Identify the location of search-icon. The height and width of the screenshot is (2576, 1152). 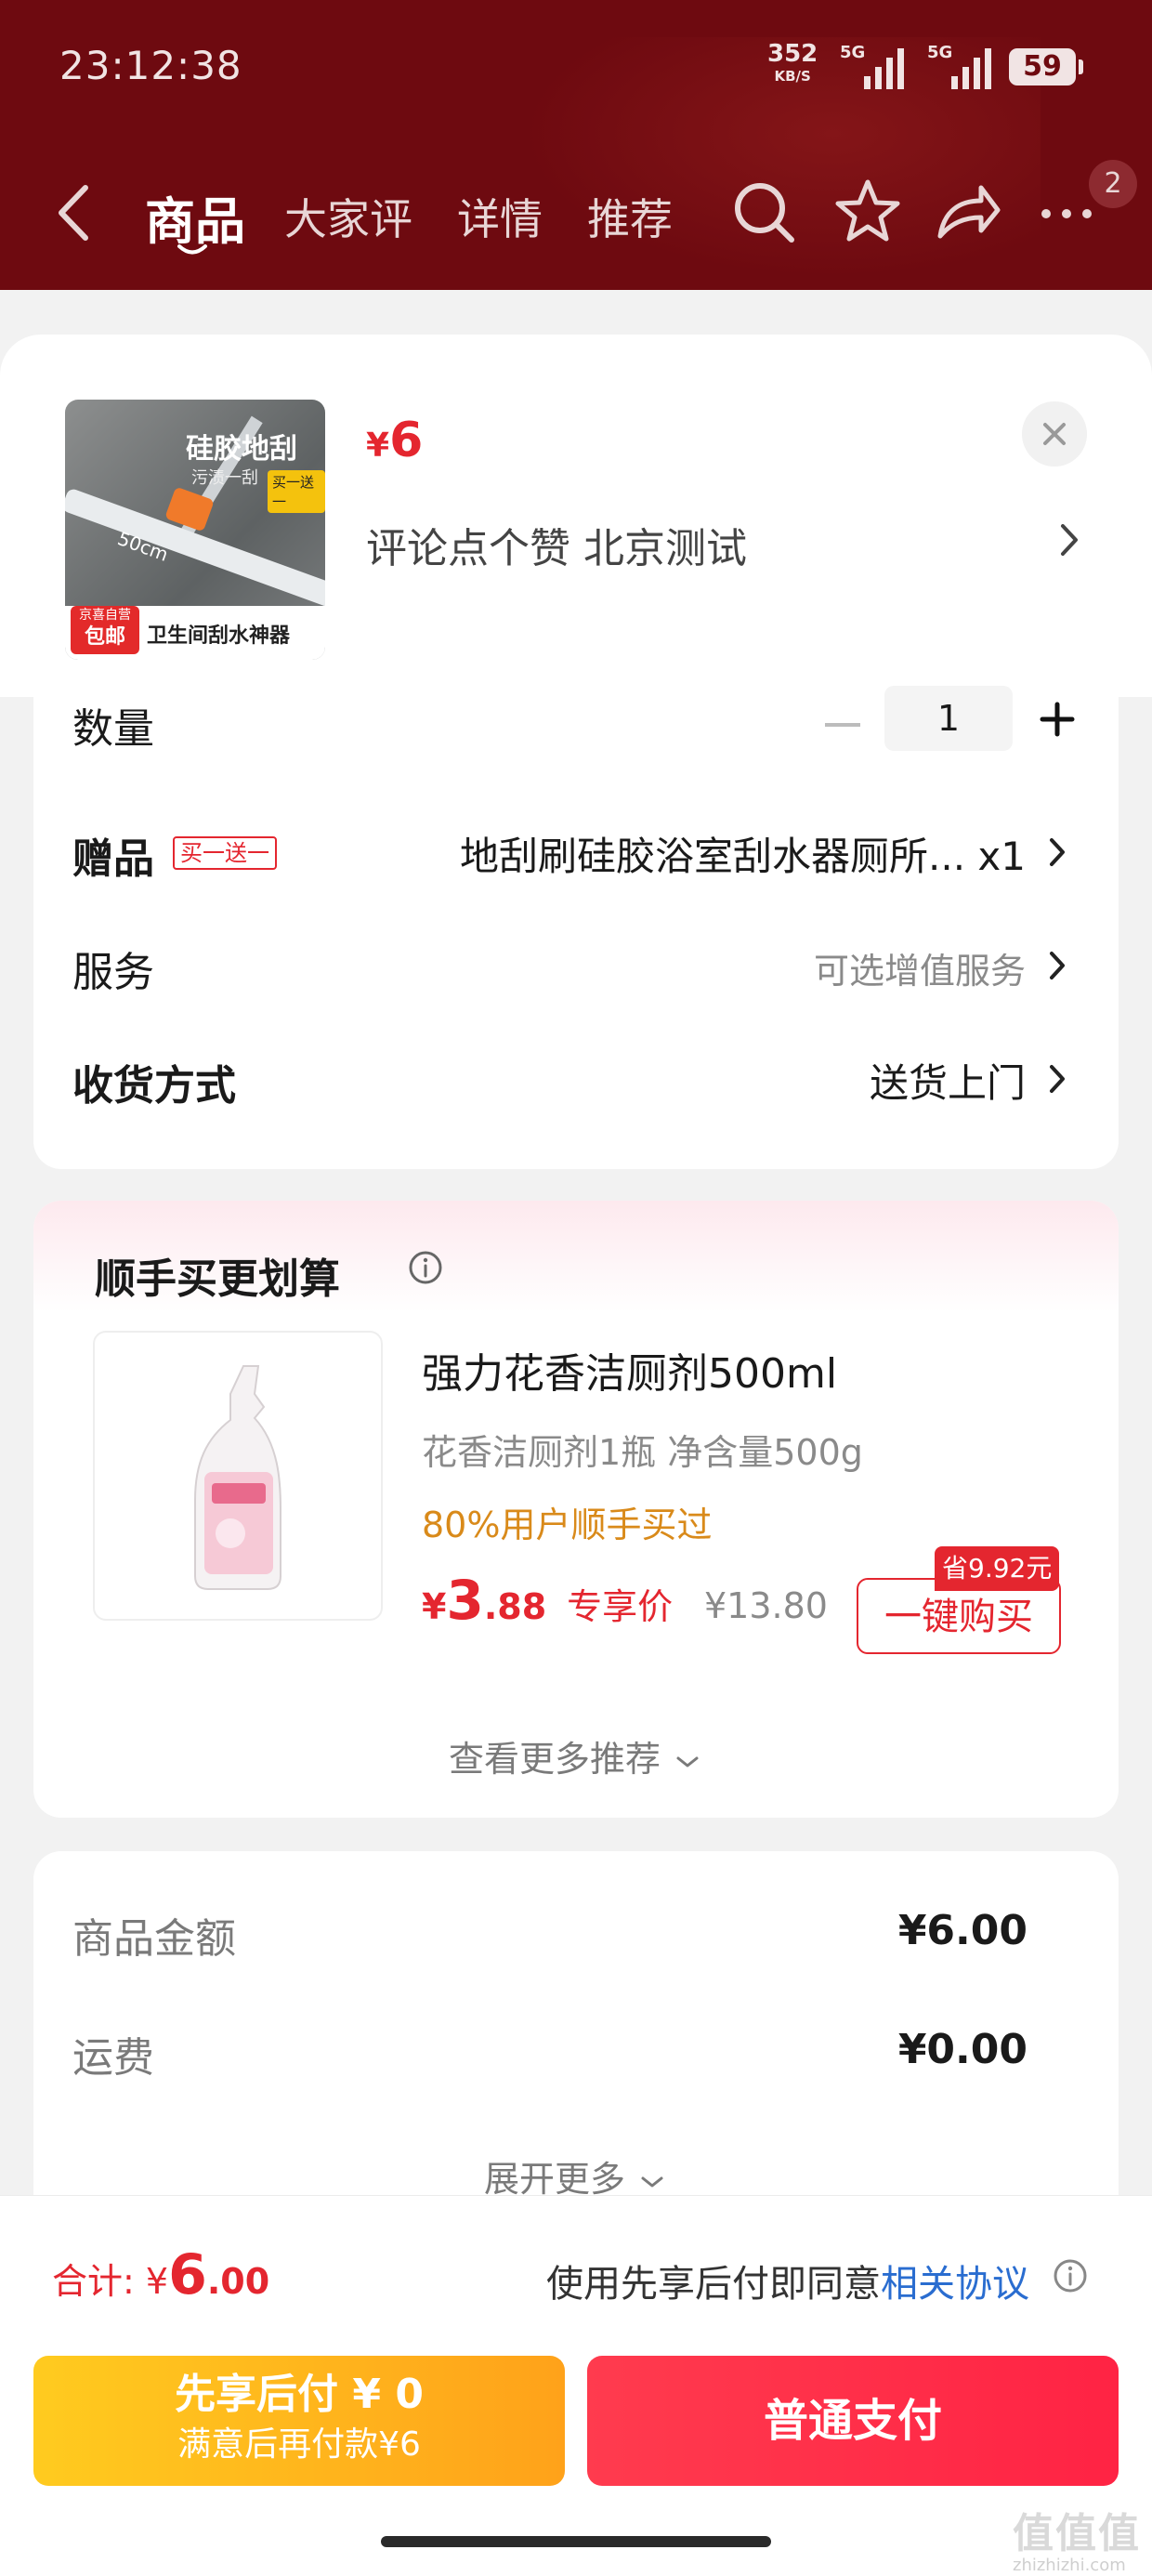
(764, 212).